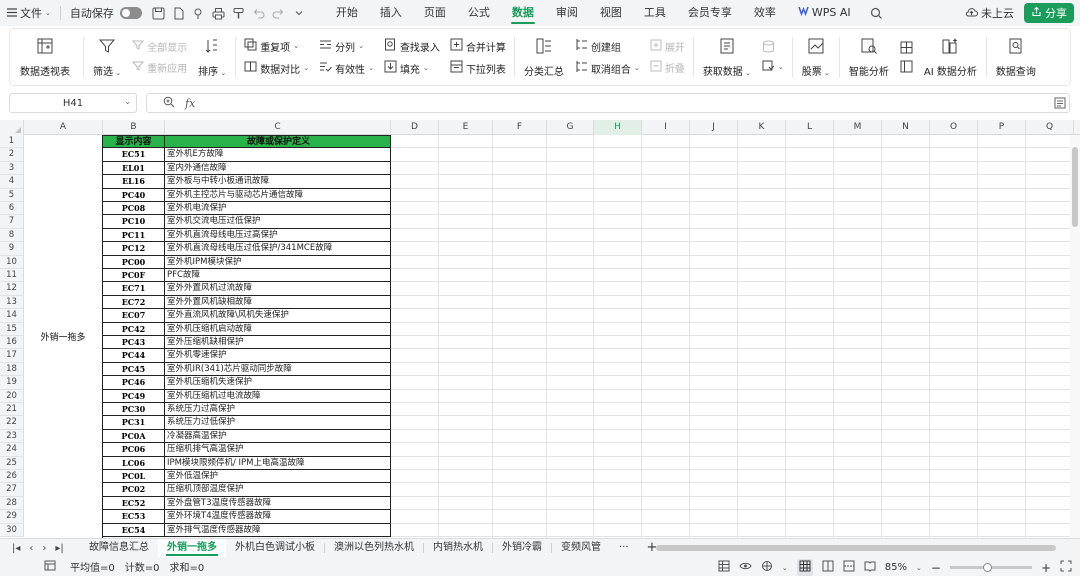  Describe the element at coordinates (523, 13) in the screenshot. I see `tab-data: 数据` at that location.